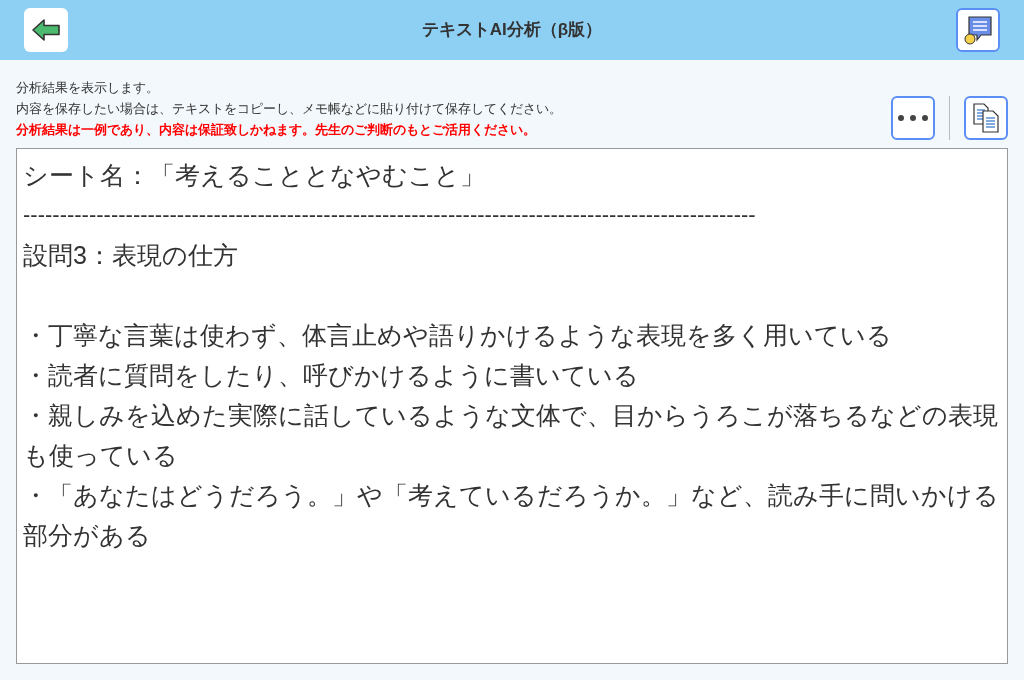 The height and width of the screenshot is (680, 1024). I want to click on back-arrow-icon, so click(46, 30).